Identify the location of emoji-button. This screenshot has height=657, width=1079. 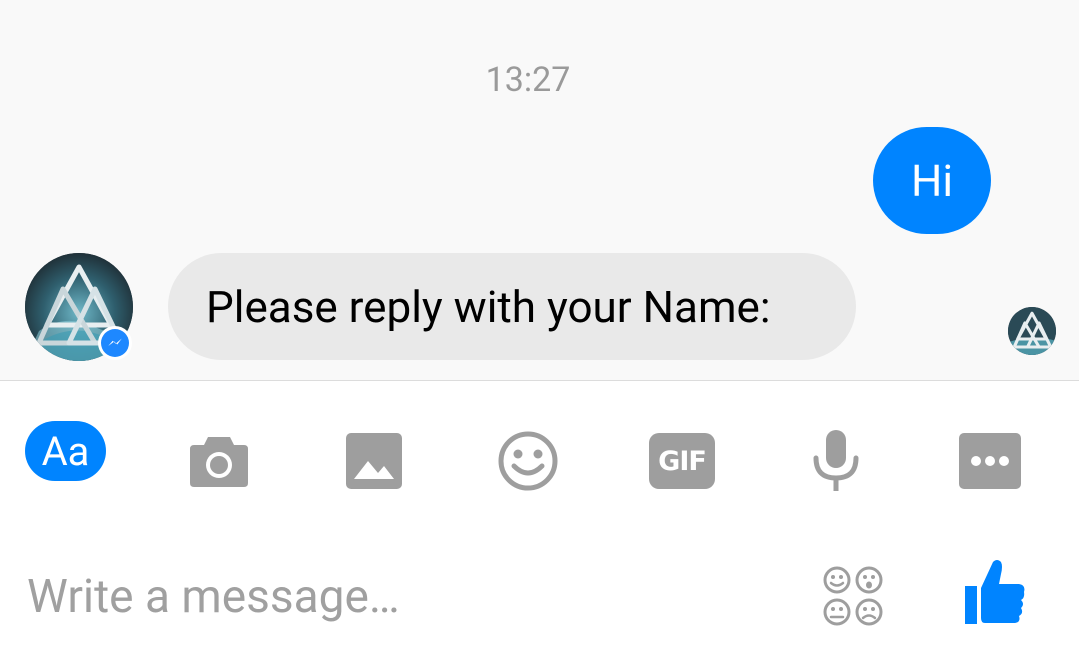
(528, 461).